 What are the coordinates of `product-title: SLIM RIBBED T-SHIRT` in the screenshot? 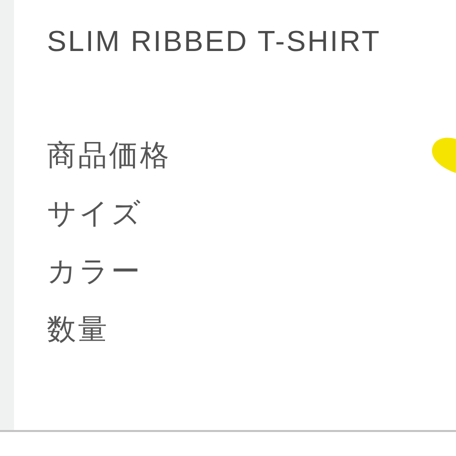 It's located at (214, 42).